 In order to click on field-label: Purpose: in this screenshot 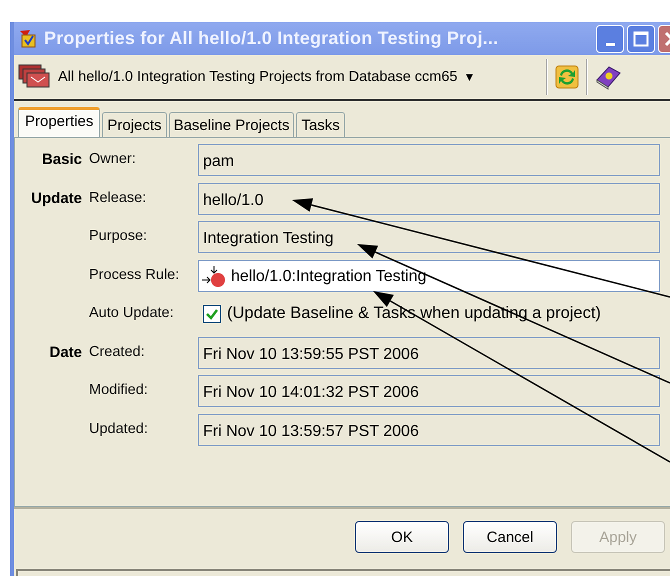, I will do `click(118, 235)`.